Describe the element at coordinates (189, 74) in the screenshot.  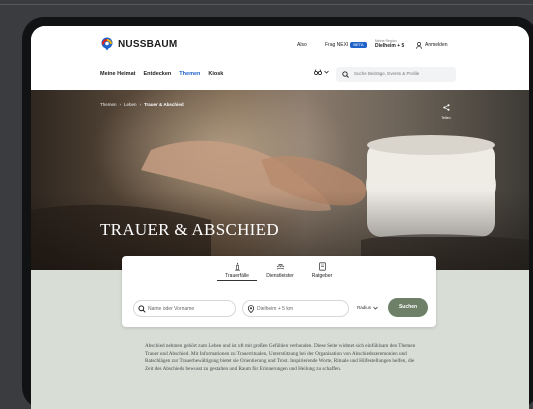
I see `nav-item-themen: Themen` at that location.